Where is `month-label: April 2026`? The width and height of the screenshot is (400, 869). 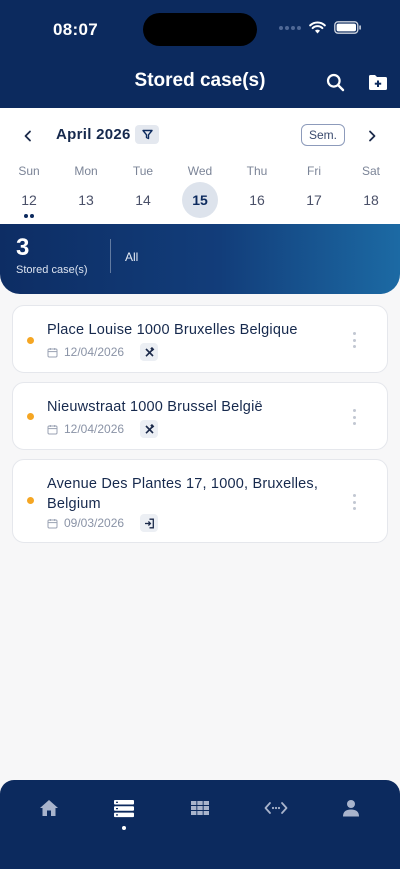
month-label: April 2026 is located at coordinates (93, 134).